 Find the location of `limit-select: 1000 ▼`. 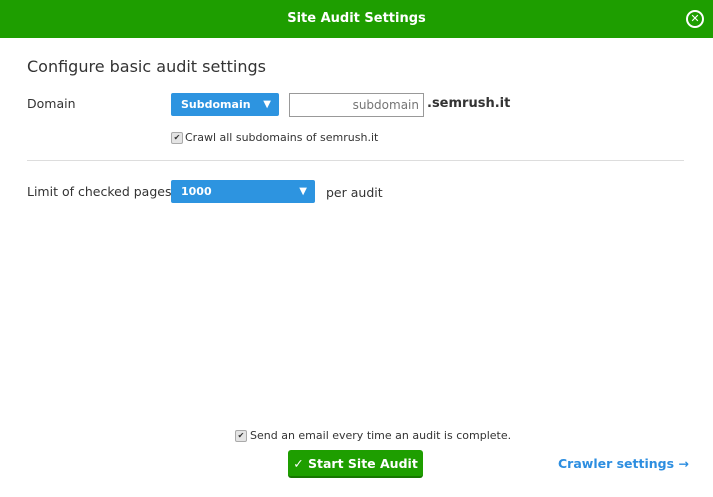

limit-select: 1000 ▼ is located at coordinates (243, 191).